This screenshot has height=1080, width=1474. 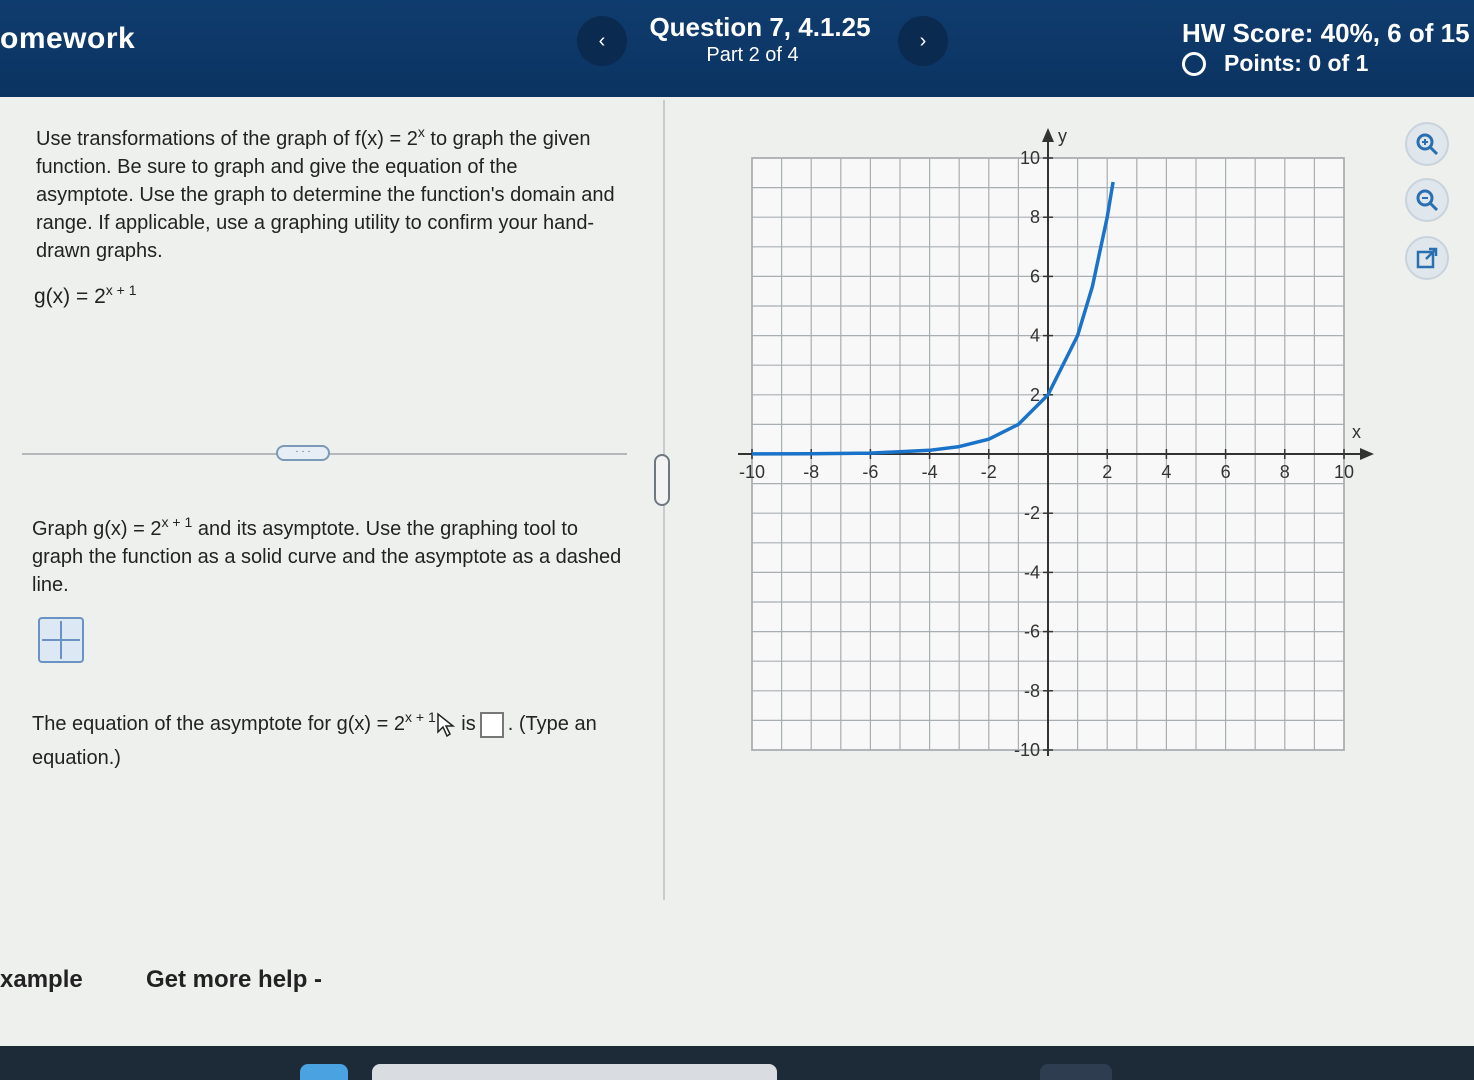 I want to click on asymptote-exponent: x + 1, so click(x=420, y=717).